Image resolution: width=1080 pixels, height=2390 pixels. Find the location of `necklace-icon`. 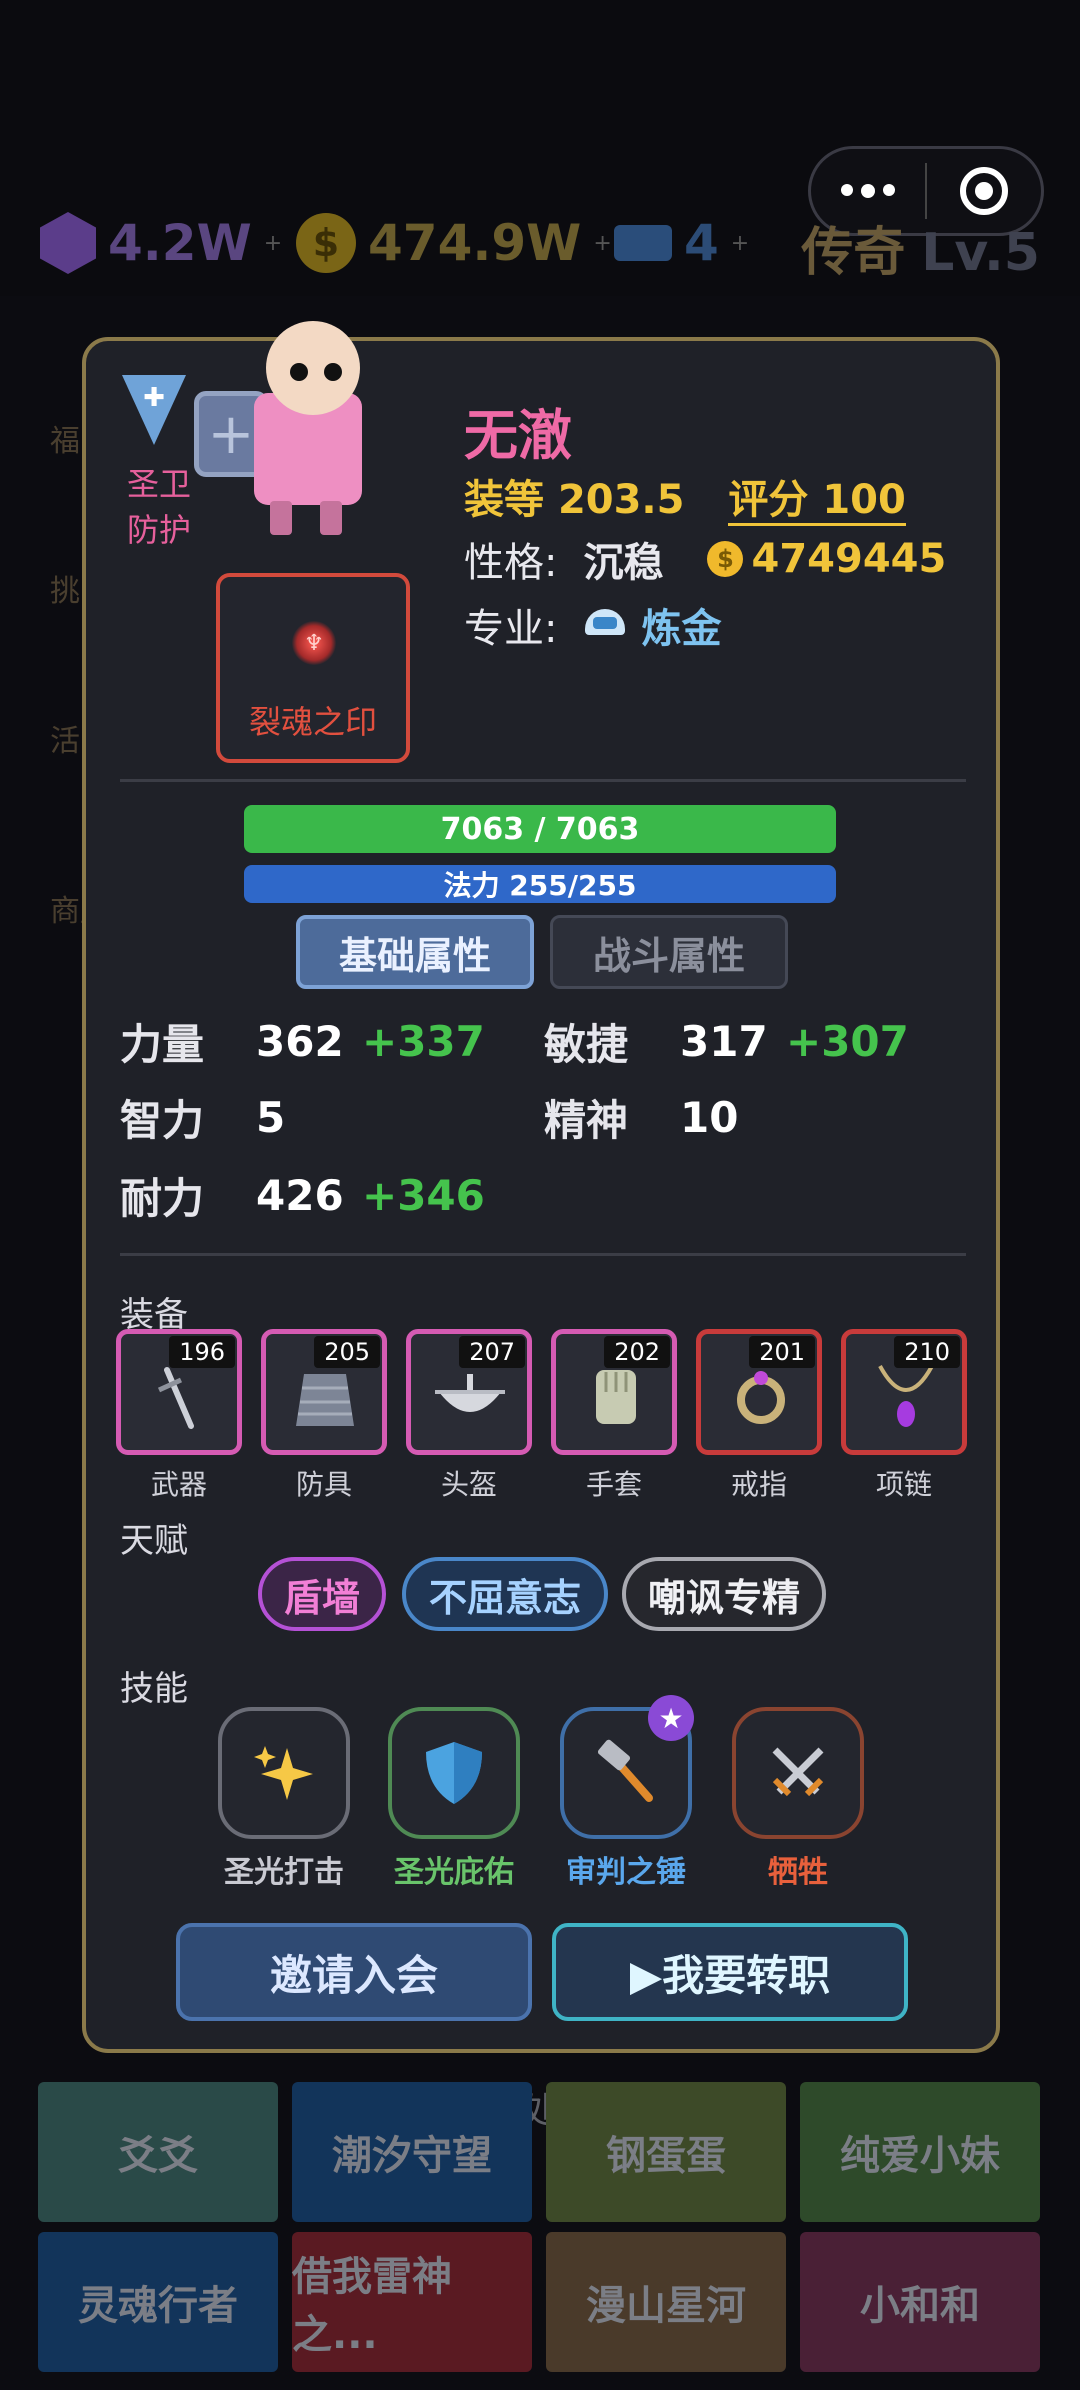

necklace-icon is located at coordinates (906, 1396).